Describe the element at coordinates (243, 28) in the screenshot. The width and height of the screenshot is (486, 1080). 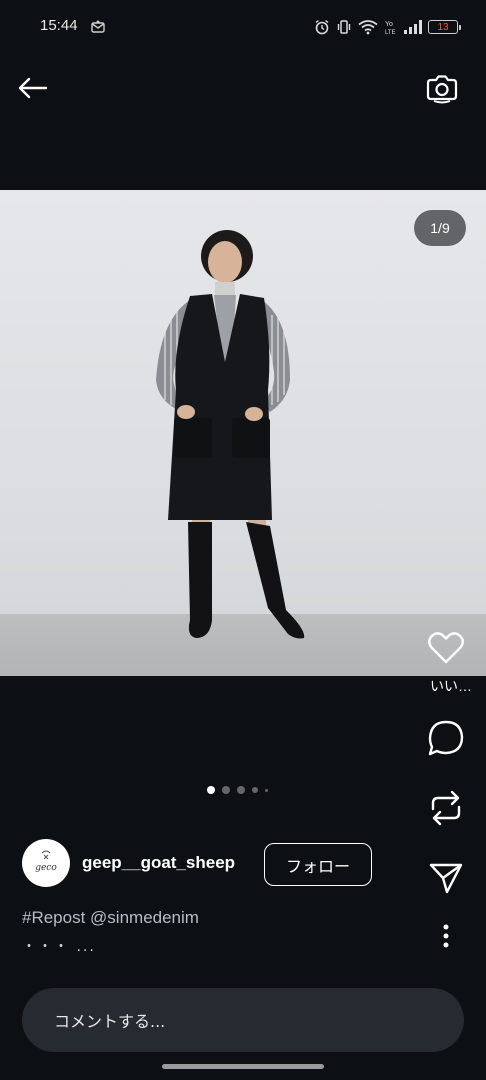
I see `status-bar: 15:44 Yo LTE 13` at that location.